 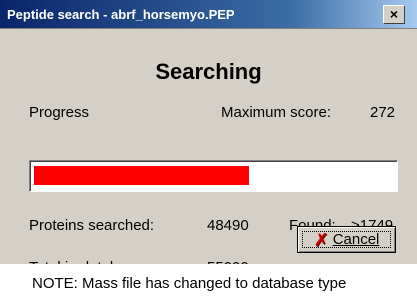 I want to click on cancel-button: ✗ Cancel, so click(x=346, y=239).